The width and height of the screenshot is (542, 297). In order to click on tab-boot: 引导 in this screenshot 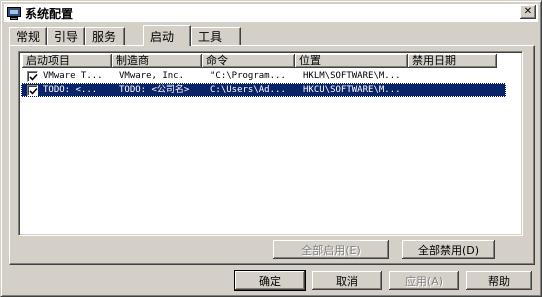, I will do `click(66, 36)`.